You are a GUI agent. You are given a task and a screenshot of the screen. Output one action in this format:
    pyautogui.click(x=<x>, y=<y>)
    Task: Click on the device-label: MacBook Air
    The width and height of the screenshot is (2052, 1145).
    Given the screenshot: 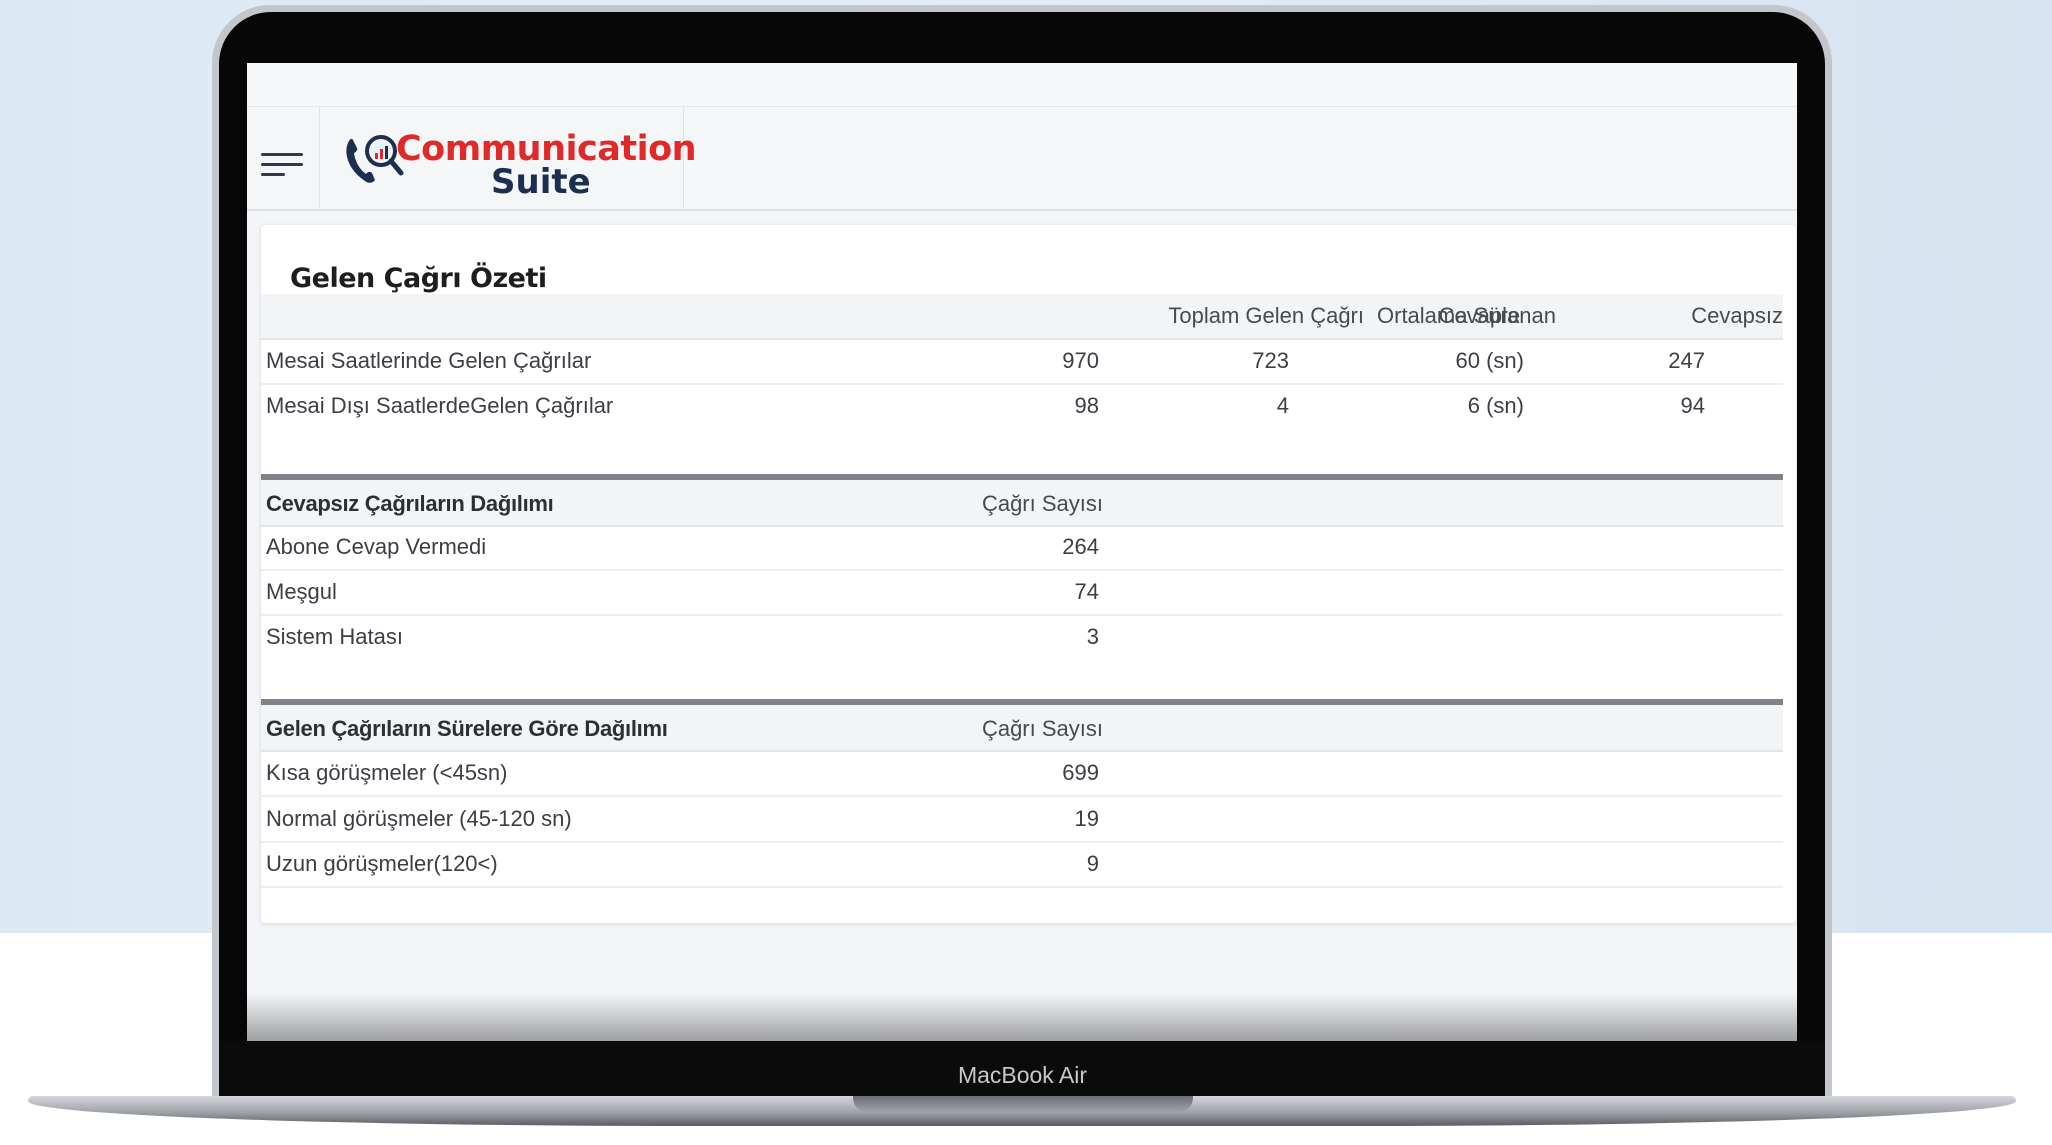 What is the action you would take?
    pyautogui.click(x=1022, y=1075)
    